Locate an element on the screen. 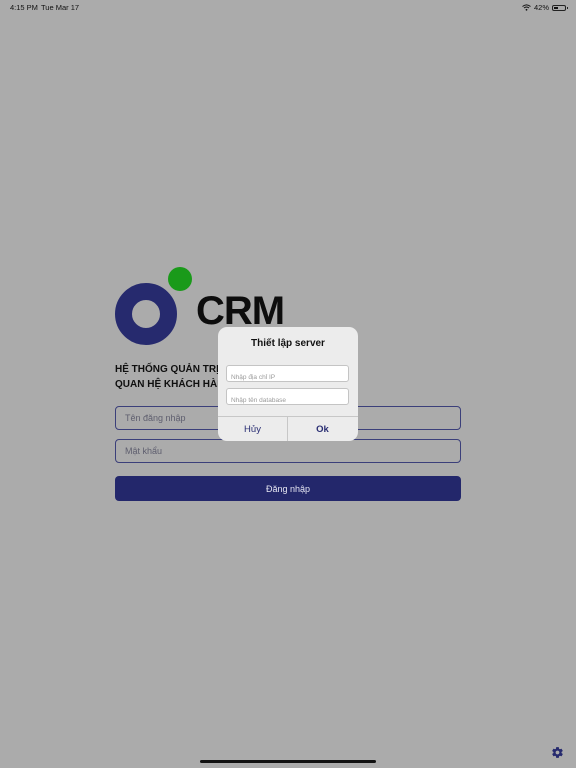 This screenshot has height=768, width=576. ip-address-input is located at coordinates (287, 377).